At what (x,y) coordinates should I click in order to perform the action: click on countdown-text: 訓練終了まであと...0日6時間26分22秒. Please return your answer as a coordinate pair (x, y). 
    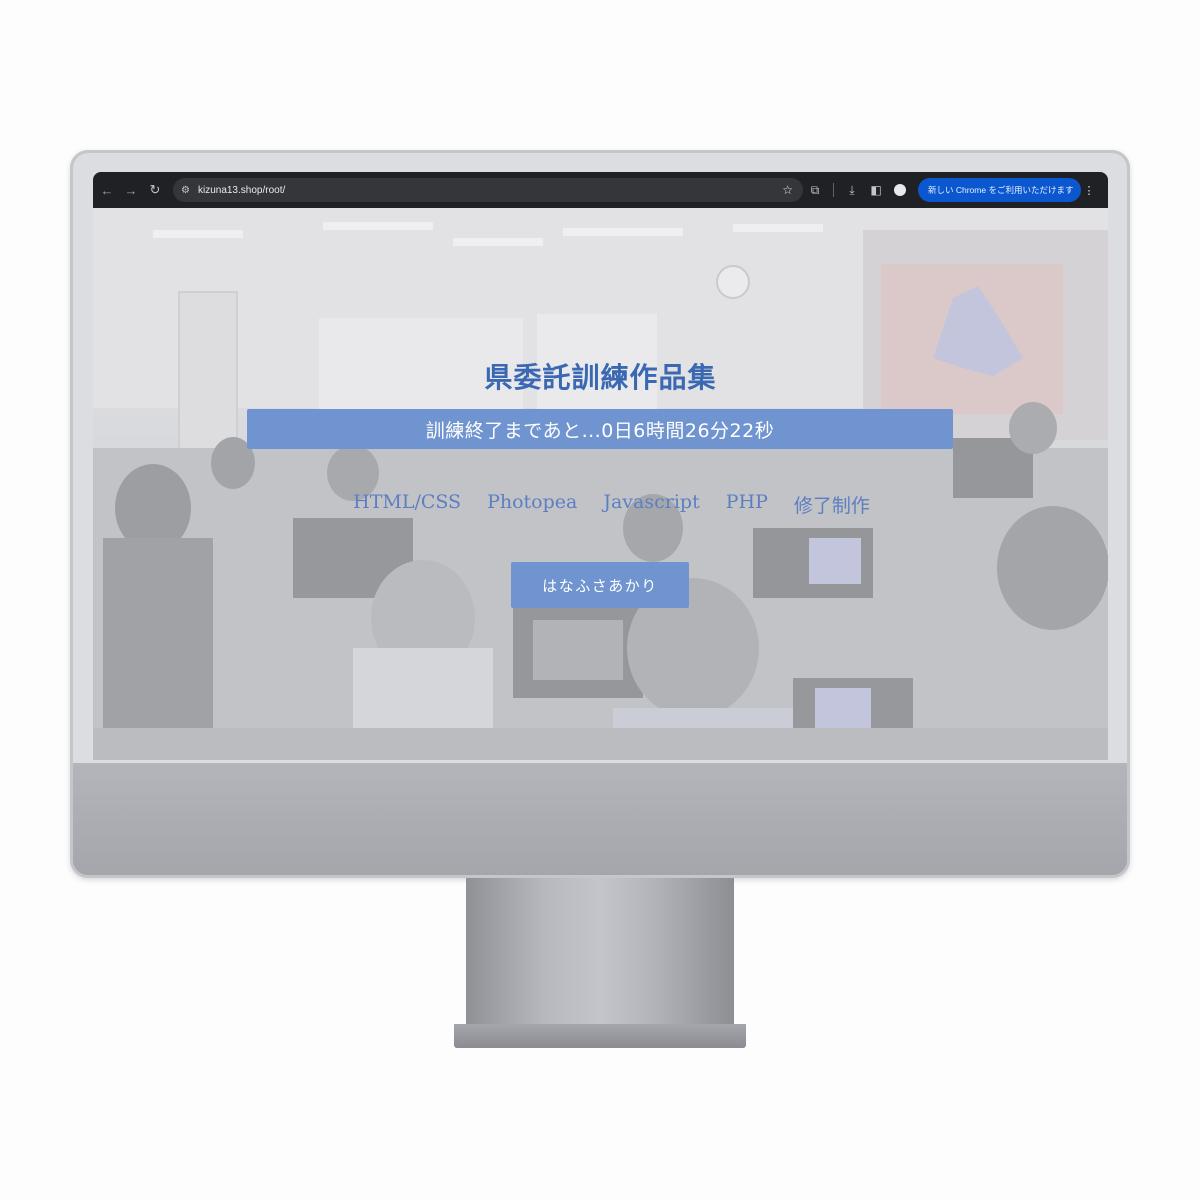
    Looking at the image, I should click on (600, 430).